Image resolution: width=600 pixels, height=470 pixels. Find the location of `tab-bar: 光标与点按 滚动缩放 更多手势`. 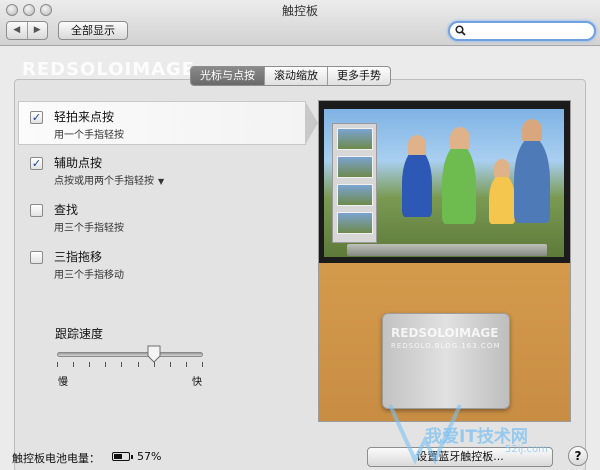

tab-bar: 光标与点按 滚动缩放 更多手势 is located at coordinates (290, 76).